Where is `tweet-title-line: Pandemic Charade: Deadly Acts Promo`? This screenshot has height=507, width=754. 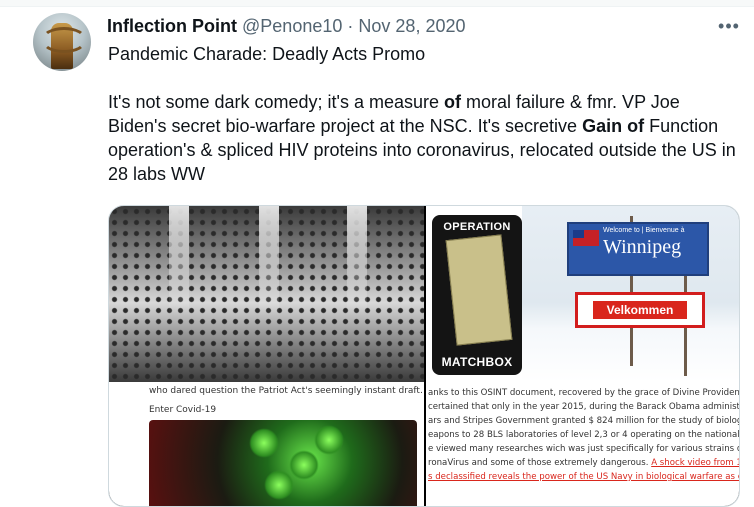 tweet-title-line: Pandemic Charade: Deadly Acts Promo is located at coordinates (267, 54).